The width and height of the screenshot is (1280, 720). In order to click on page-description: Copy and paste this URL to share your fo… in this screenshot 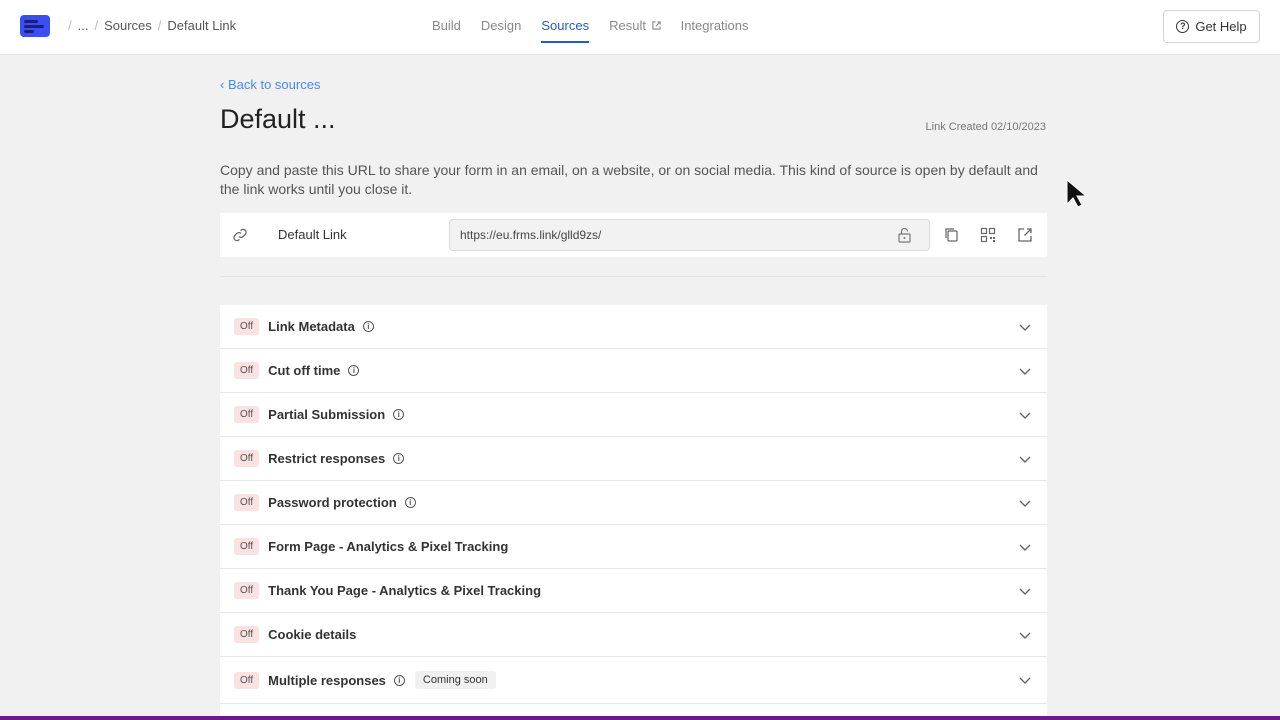, I will do `click(629, 179)`.